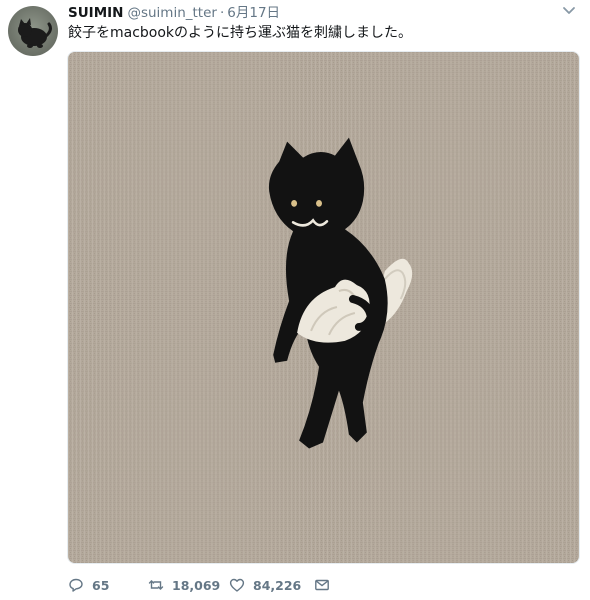 This screenshot has height=600, width=590. I want to click on heart-icon, so click(237, 585).